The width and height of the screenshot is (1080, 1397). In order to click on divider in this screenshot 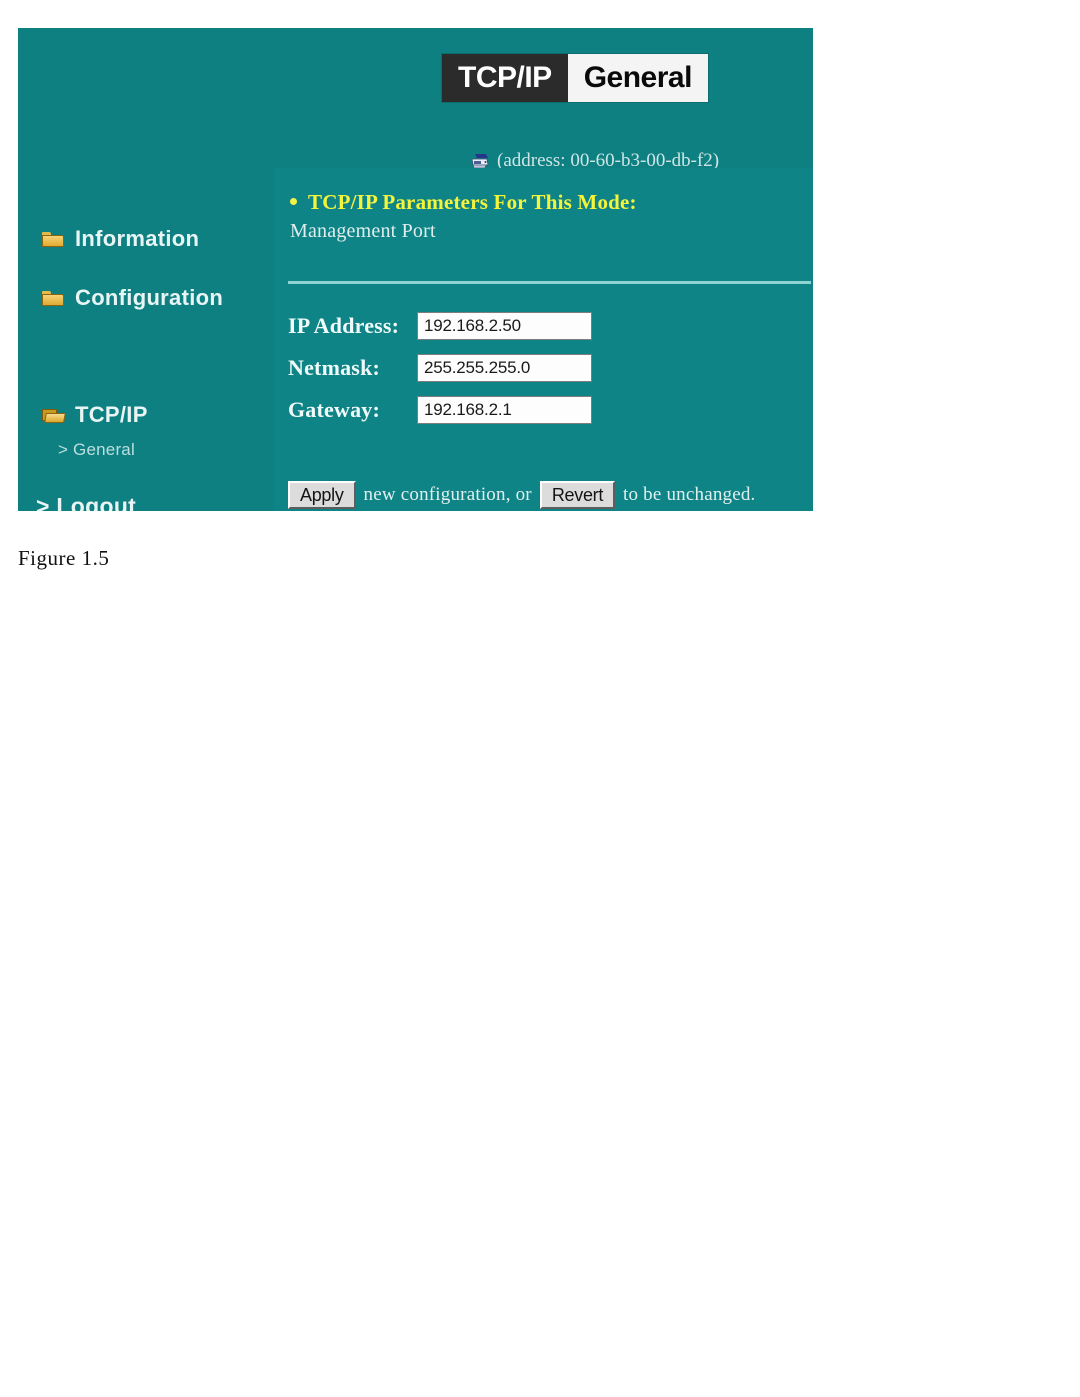, I will do `click(549, 282)`.